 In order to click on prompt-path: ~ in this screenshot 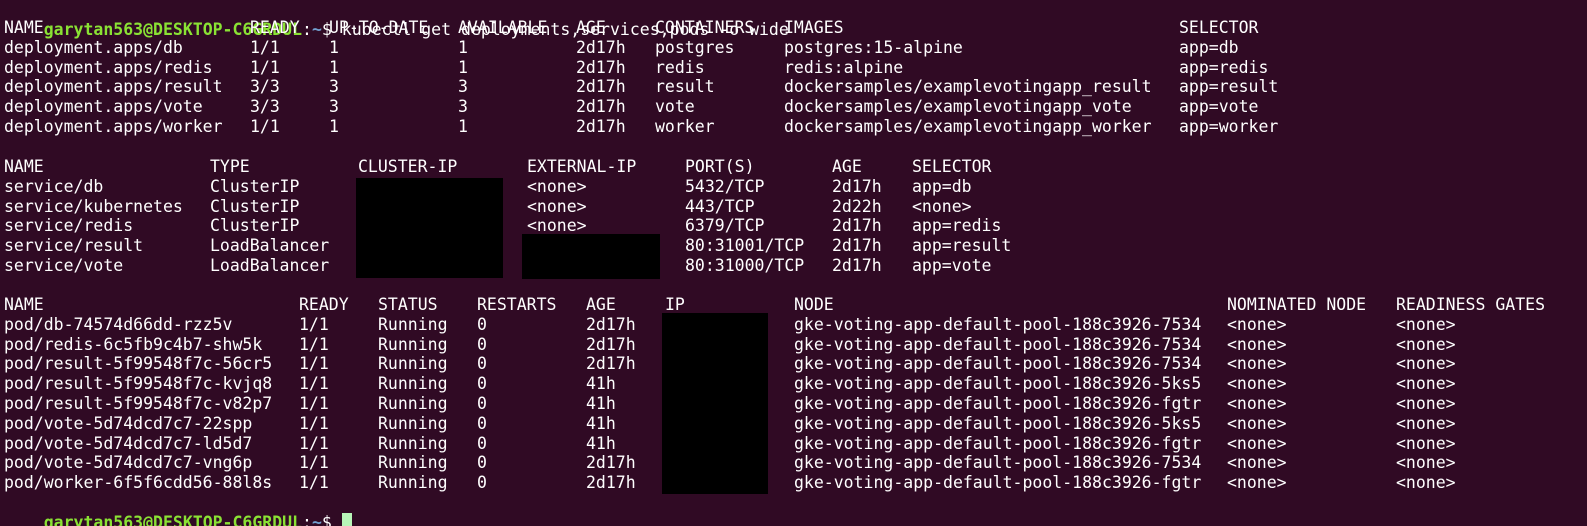, I will do `click(316, 29)`.